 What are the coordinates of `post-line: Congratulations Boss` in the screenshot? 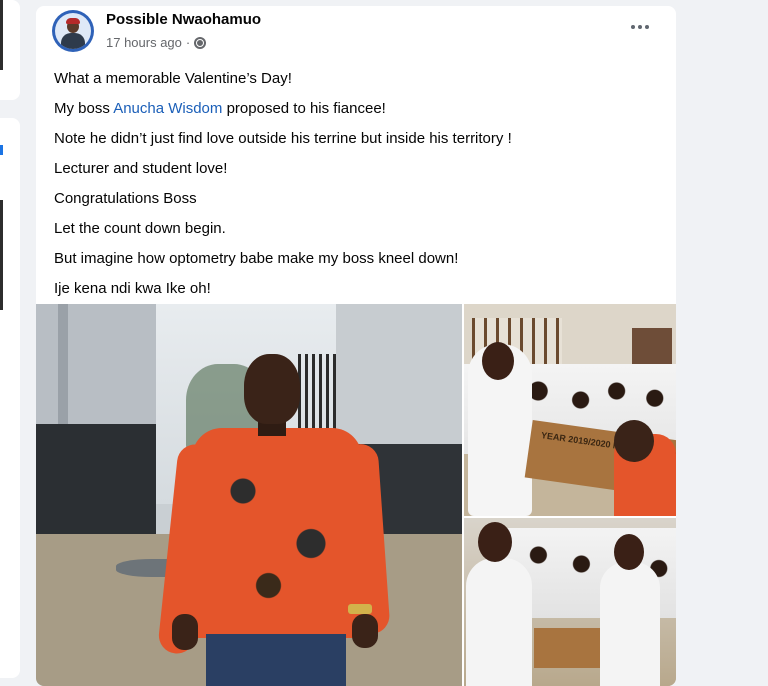 It's located at (125, 198).